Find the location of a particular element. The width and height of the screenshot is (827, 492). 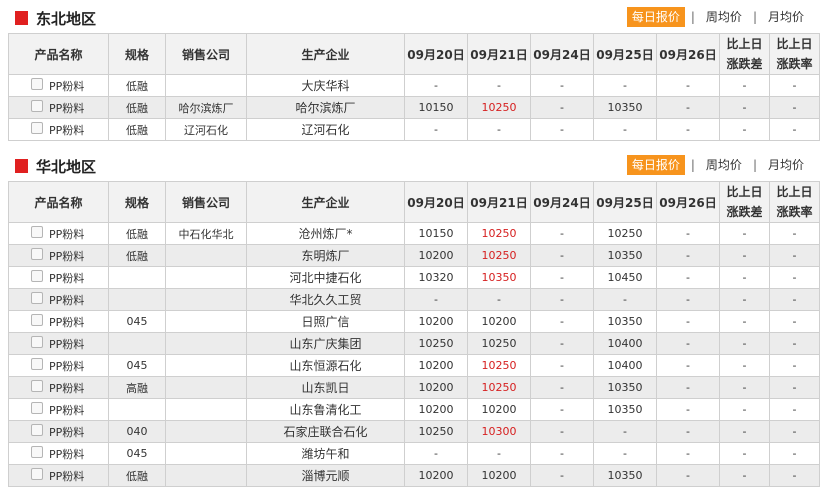

table-row: PP粉料 040 石家庄联合石化 10250 10300- - - - - is located at coordinates (414, 431).